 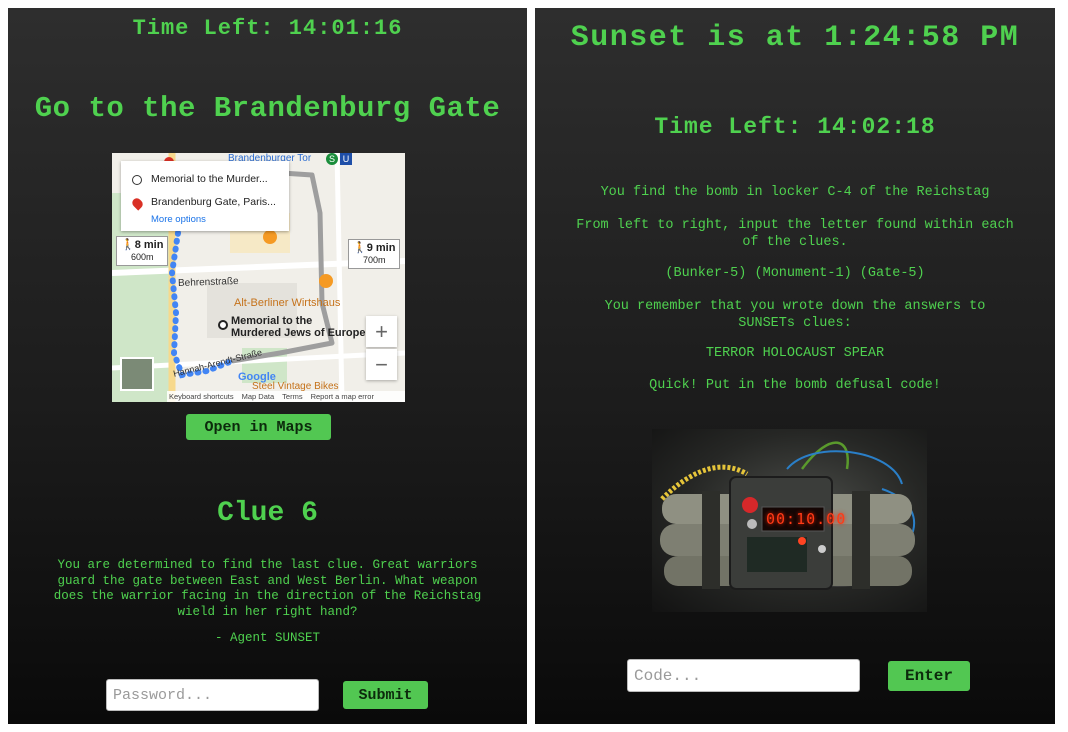 I want to click on memory-line: SUNSETs clues:, so click(x=795, y=323).